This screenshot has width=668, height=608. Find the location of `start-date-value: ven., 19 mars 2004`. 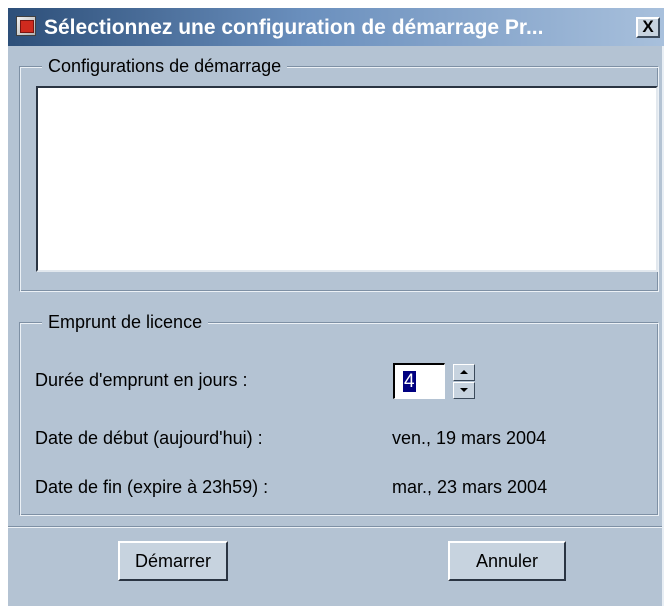

start-date-value: ven., 19 mars 2004 is located at coordinates (469, 438).